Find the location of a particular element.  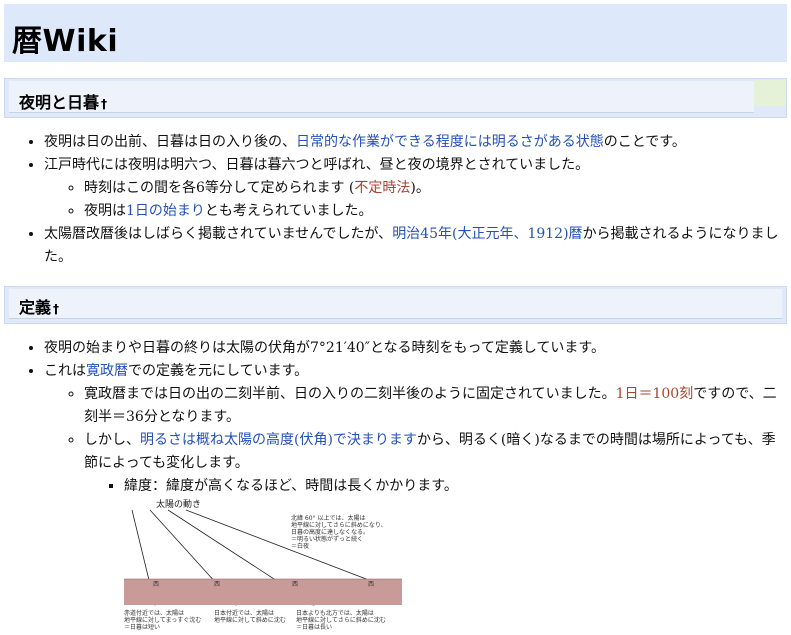

section-title-yoake: 夜明と日暮 † is located at coordinates (63, 101).